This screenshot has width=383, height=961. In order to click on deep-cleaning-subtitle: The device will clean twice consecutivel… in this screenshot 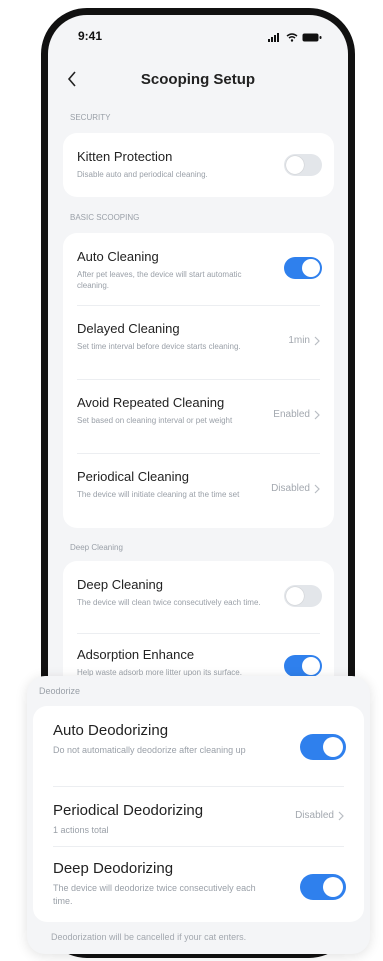, I will do `click(169, 602)`.